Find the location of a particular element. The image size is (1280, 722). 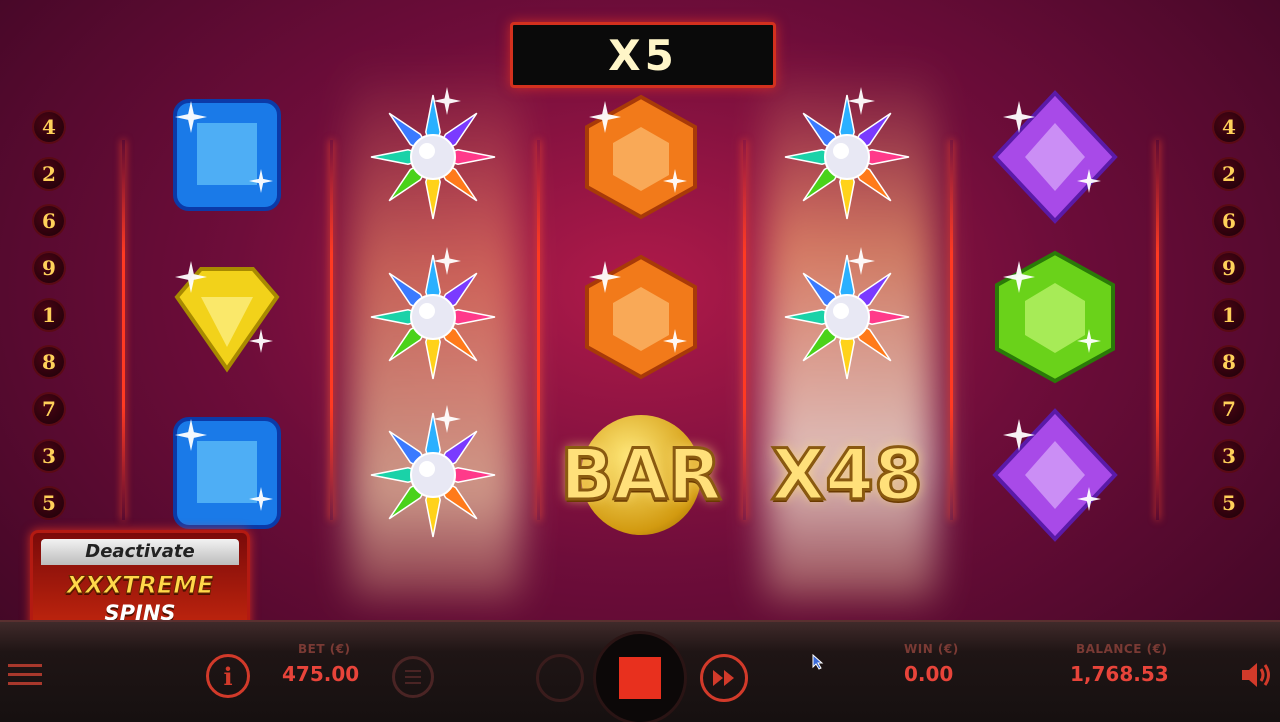

xtreme-button-line2: XXXTREME is located at coordinates (140, 585).